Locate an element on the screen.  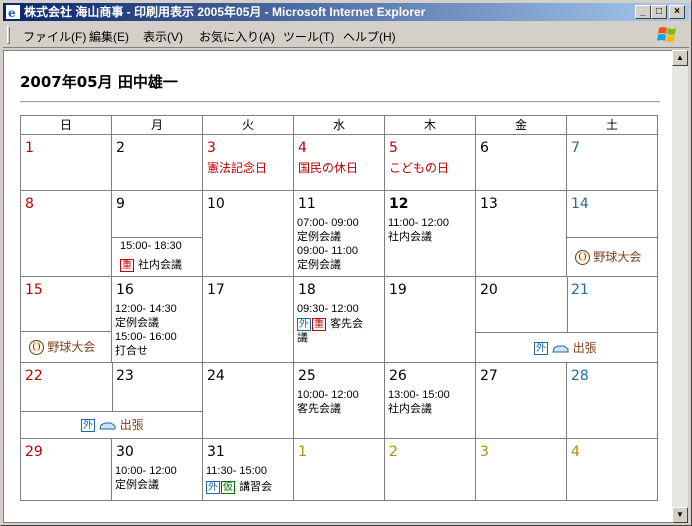
day-cell: 10 is located at coordinates (248, 233).